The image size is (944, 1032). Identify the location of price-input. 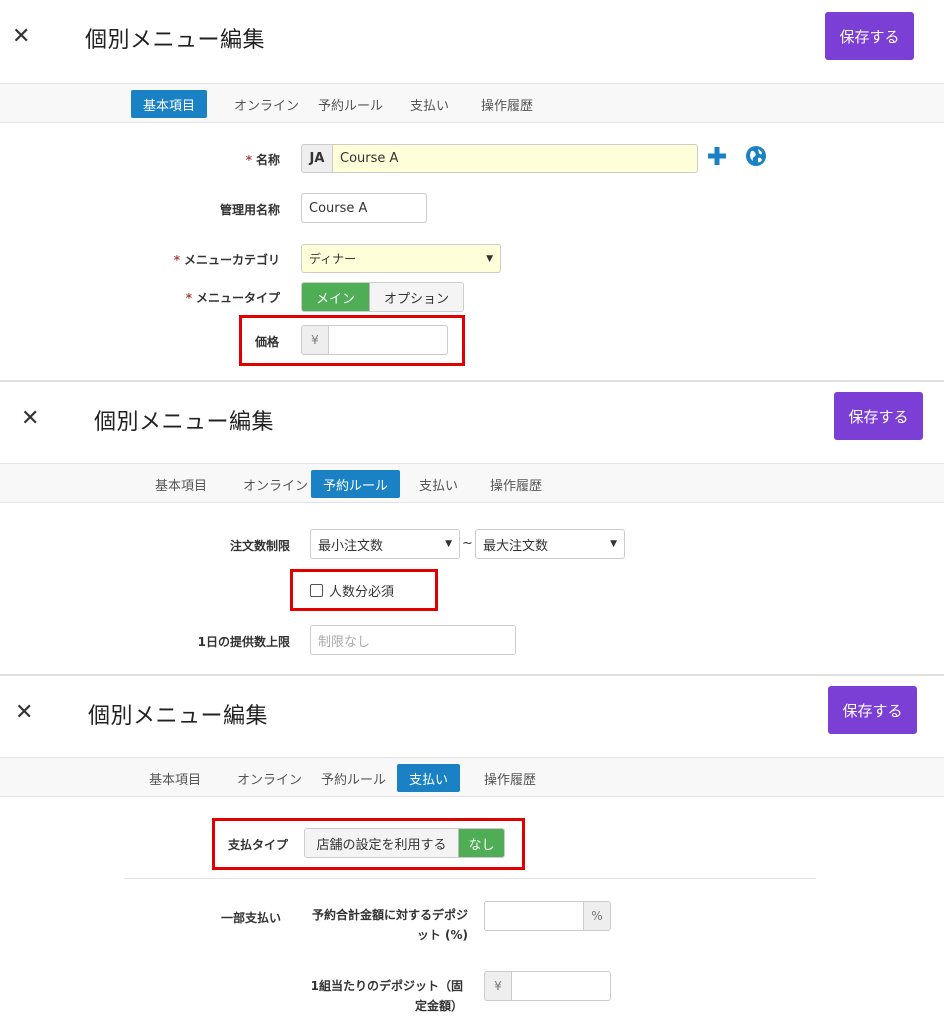
(388, 340).